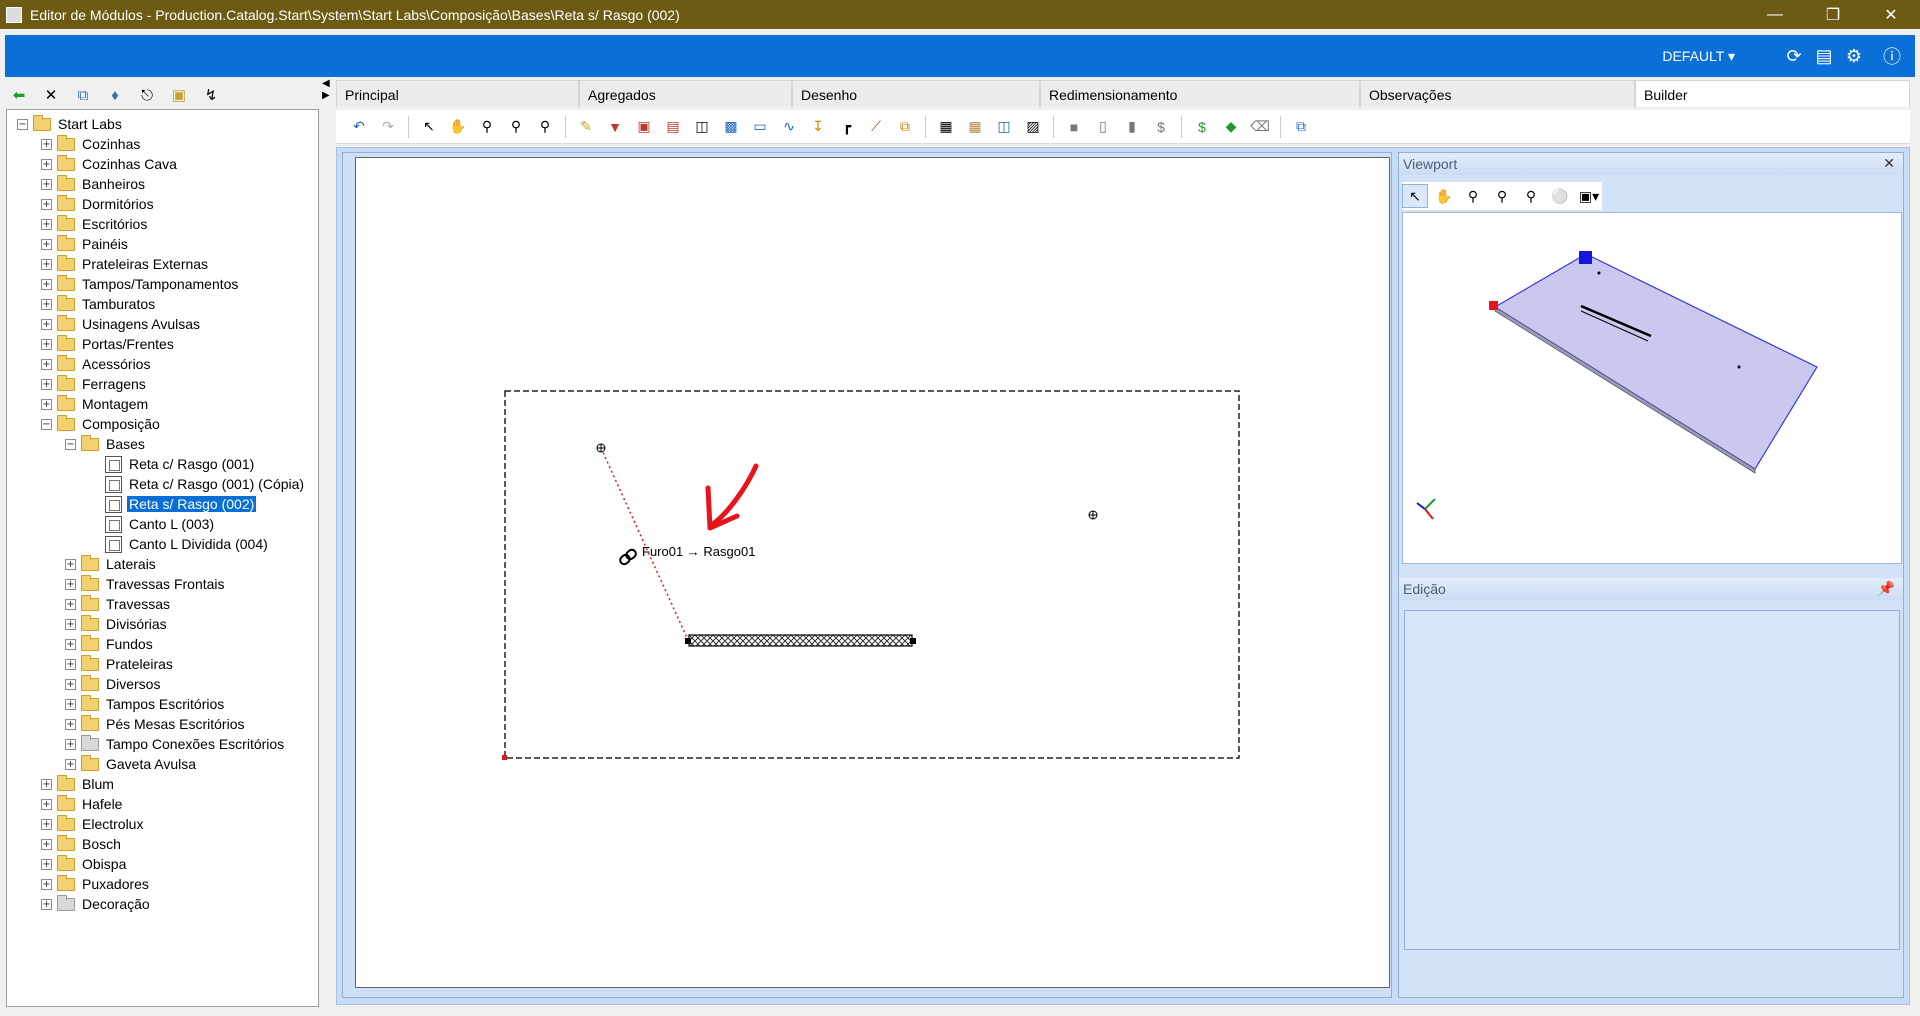 The height and width of the screenshot is (1016, 1920). Describe the element at coordinates (1301, 127) in the screenshot. I see `view-options-icon: ⧉` at that location.